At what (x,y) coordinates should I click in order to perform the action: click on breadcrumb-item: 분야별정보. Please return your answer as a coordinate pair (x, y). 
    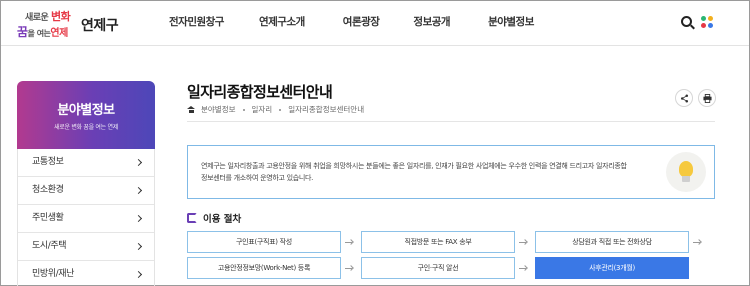
    Looking at the image, I should click on (218, 109).